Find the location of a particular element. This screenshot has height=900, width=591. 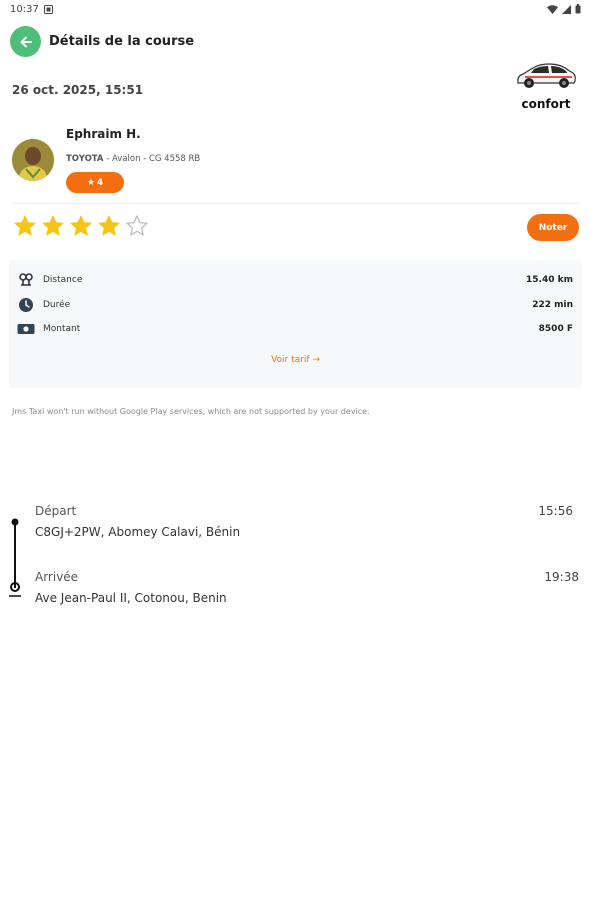

clock-icon is located at coordinates (26, 305).